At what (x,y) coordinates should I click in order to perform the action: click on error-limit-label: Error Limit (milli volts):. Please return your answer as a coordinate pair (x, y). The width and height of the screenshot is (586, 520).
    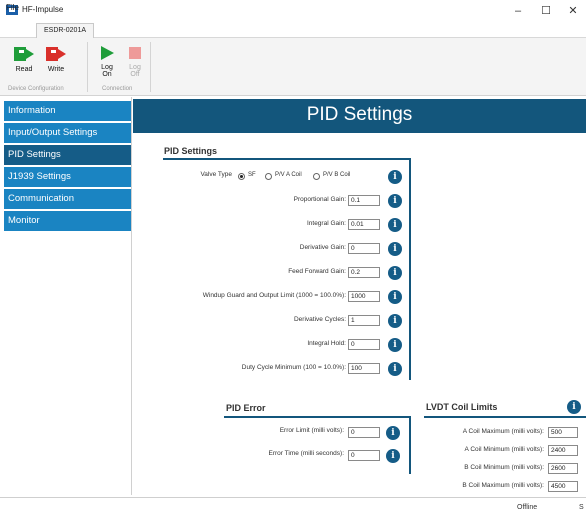
    Looking at the image, I should click on (311, 430).